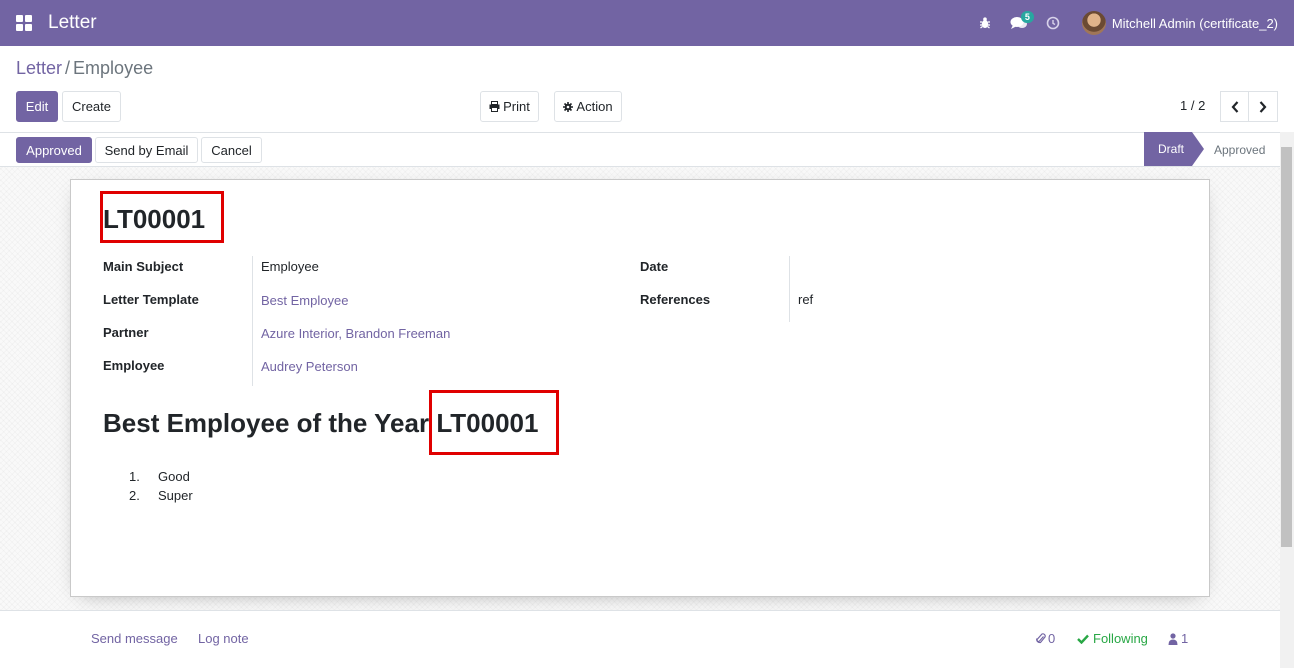  I want to click on edit-button: Edit, so click(37, 106).